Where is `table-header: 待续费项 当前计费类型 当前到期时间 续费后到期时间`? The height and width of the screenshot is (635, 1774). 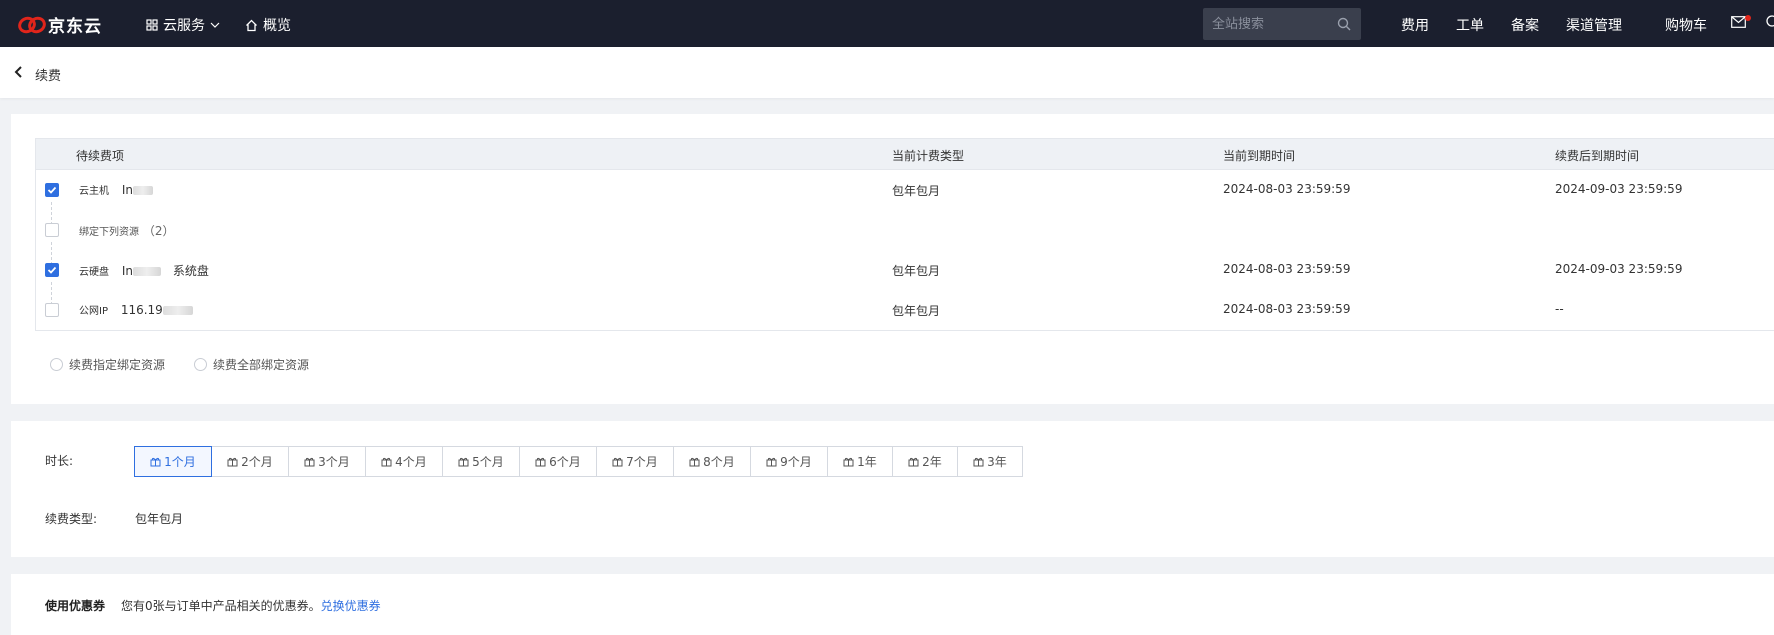 table-header: 待续费项 当前计费类型 当前到期时间 续费后到期时间 is located at coordinates (905, 154).